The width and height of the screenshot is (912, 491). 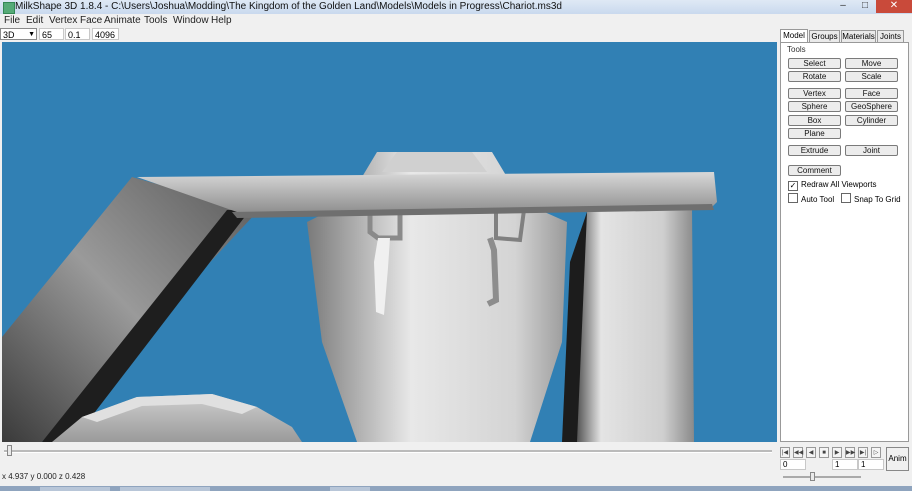 What do you see at coordinates (822, 477) in the screenshot?
I see `speed-slider-track` at bounding box center [822, 477].